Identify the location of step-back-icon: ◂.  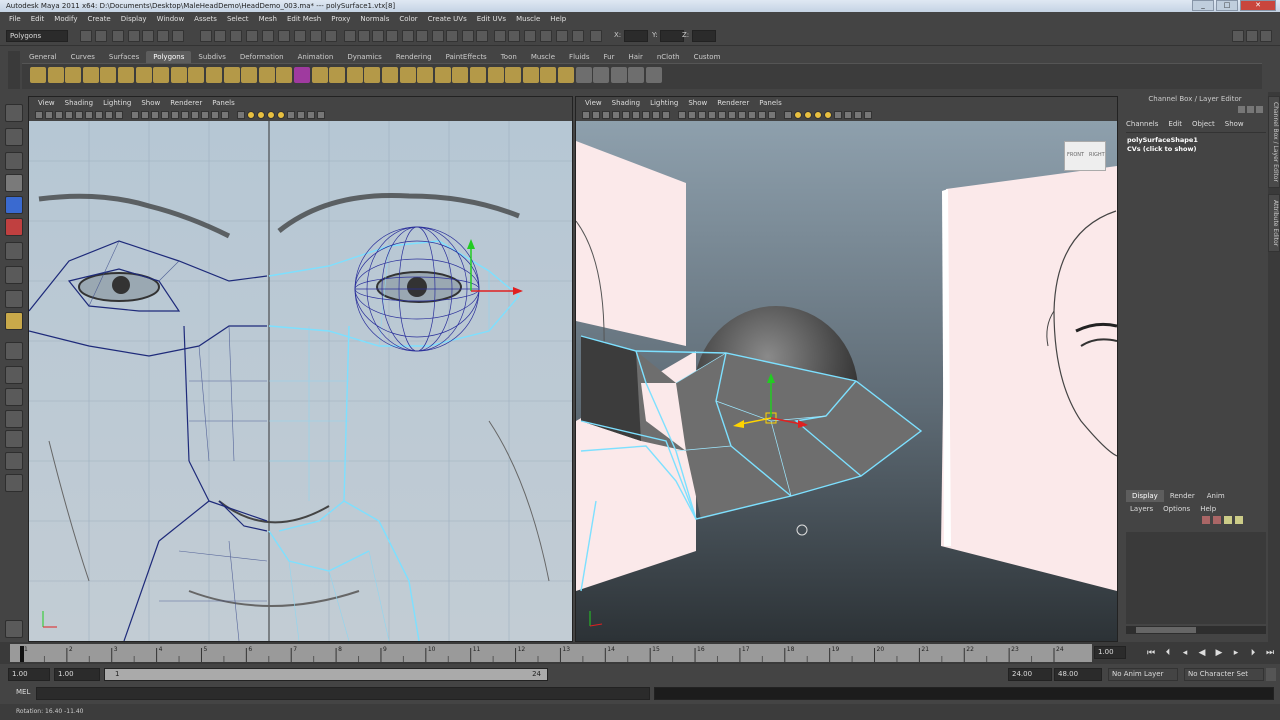
(1185, 653).